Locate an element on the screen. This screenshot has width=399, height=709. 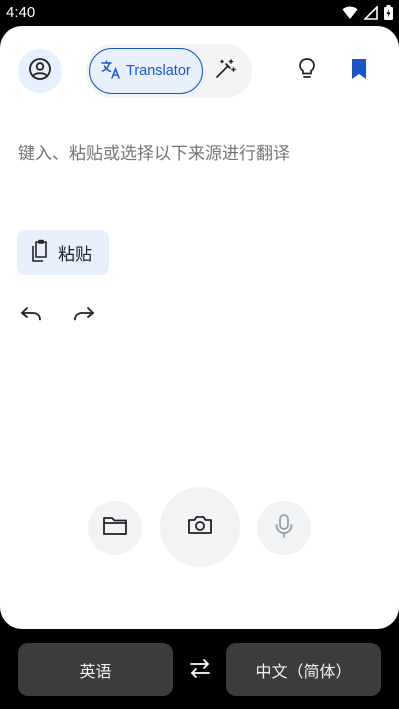
tips-button is located at coordinates (307, 71).